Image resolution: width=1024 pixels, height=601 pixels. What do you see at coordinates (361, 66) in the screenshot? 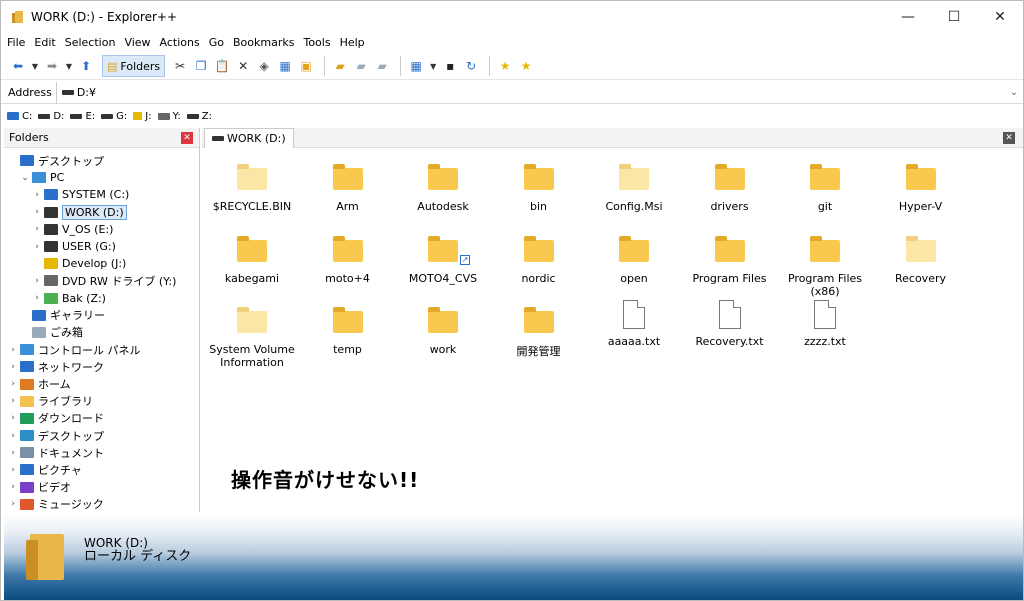
I see `copy-to-icon: ▰` at bounding box center [361, 66].